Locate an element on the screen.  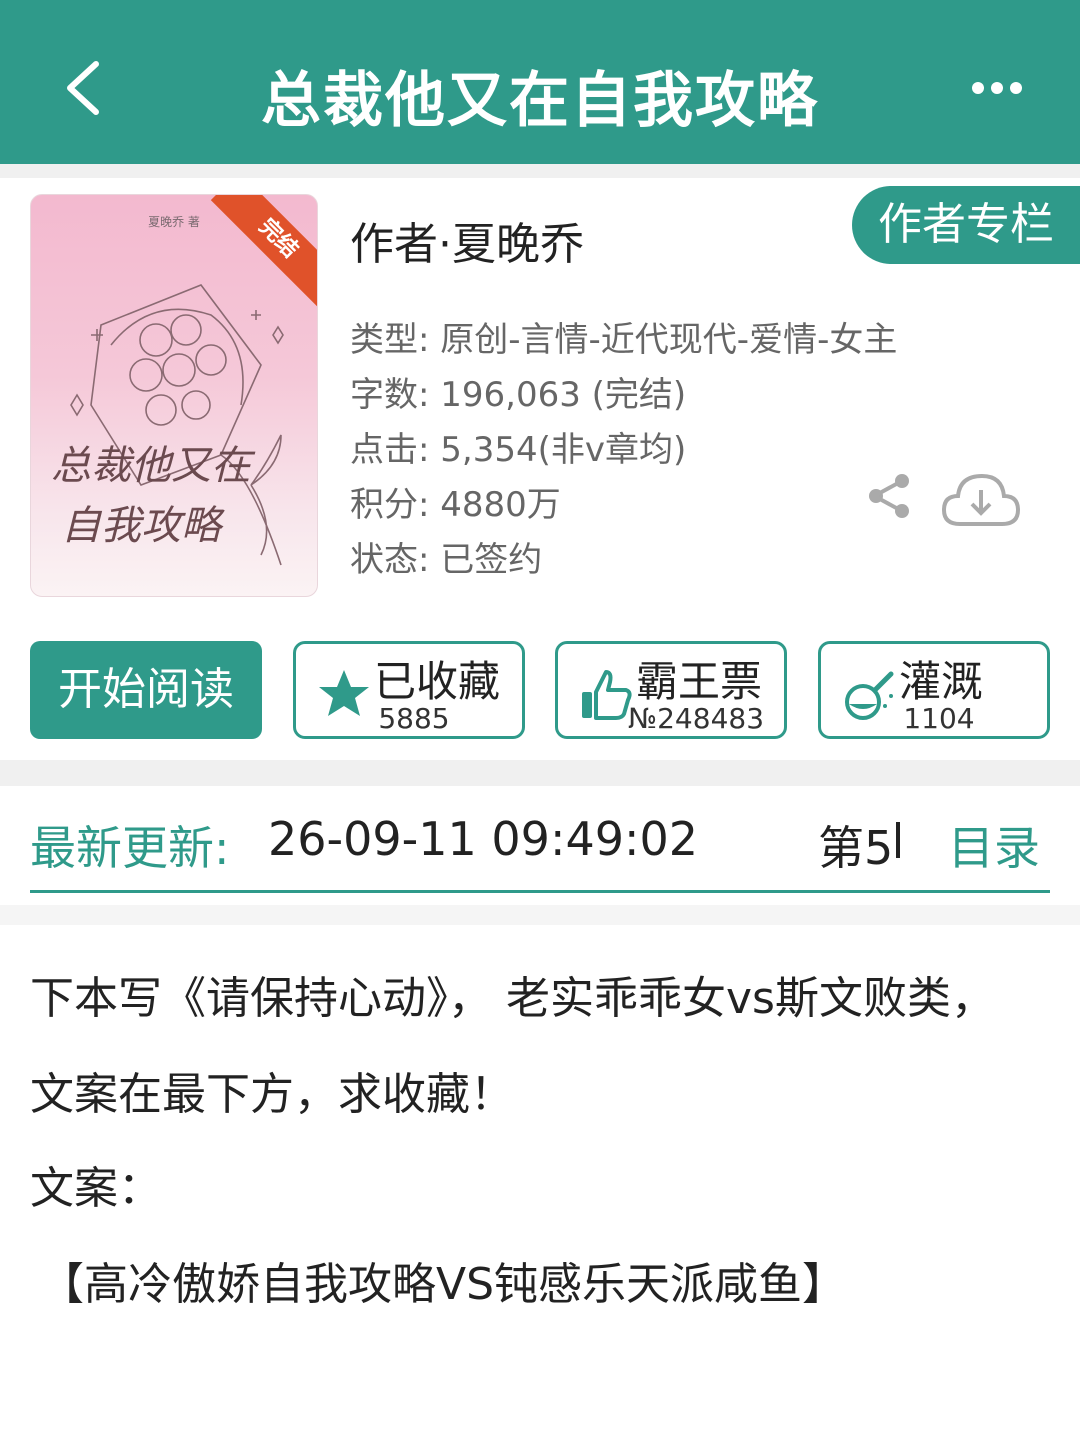
water-button: 灌溉 1104 is located at coordinates (934, 690).